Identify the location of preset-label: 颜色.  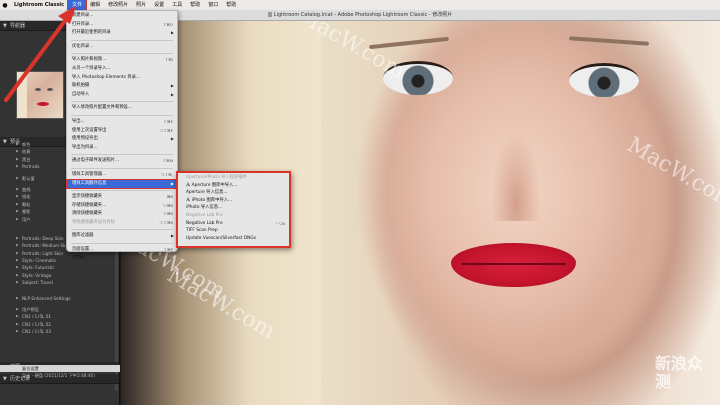
(26, 144).